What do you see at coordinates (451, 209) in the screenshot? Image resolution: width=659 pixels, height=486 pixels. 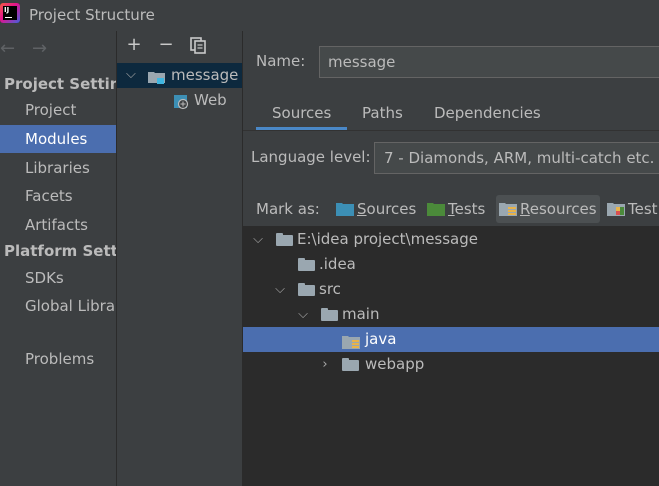 I see `tests-mnemonic: T` at bounding box center [451, 209].